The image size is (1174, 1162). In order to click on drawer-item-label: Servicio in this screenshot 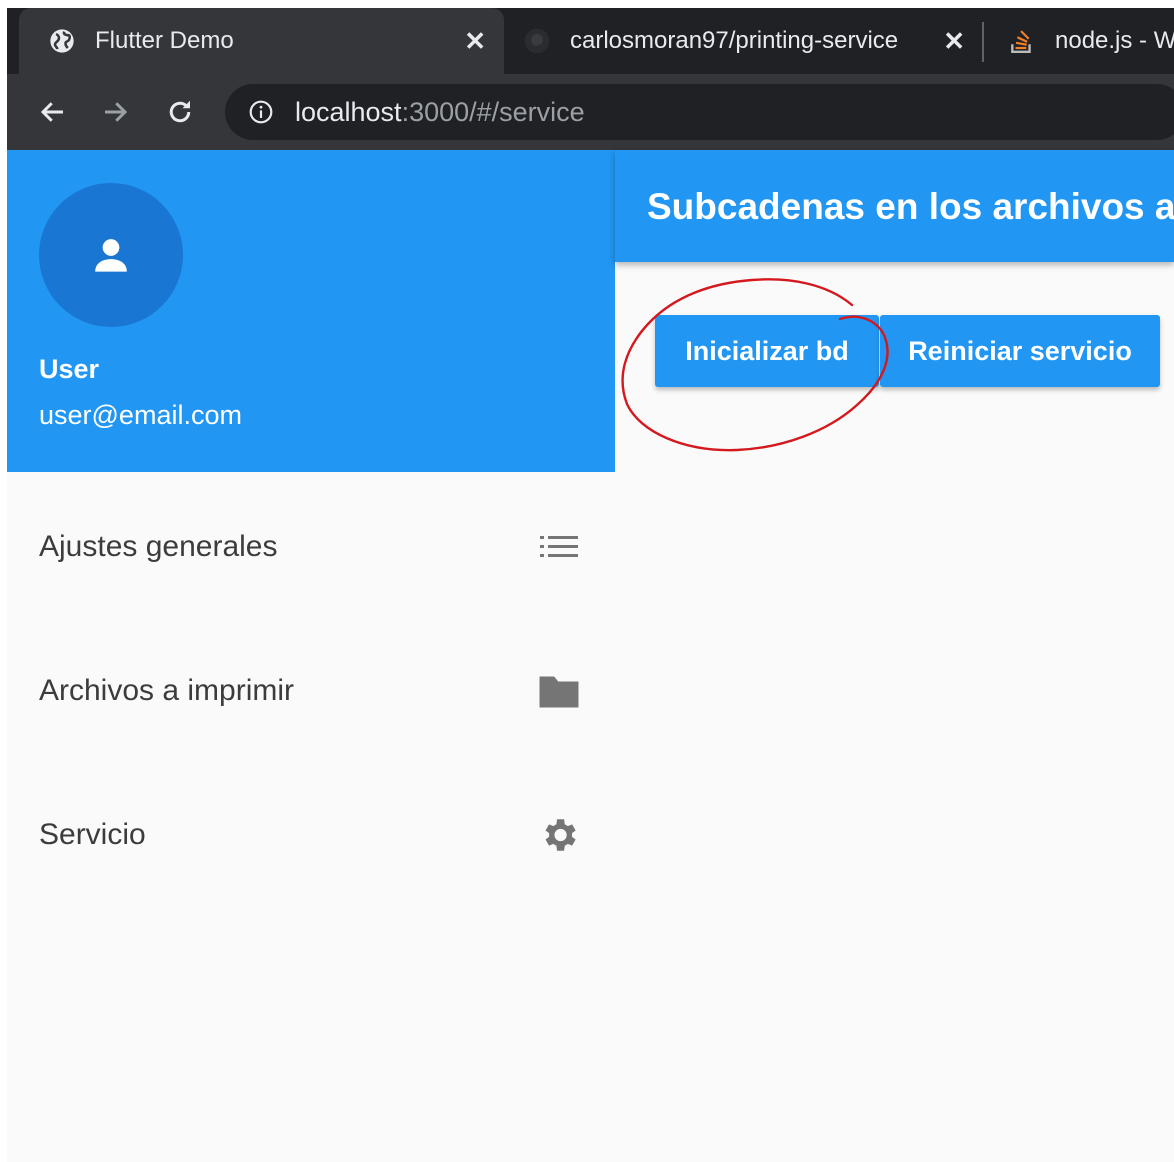, I will do `click(92, 834)`.